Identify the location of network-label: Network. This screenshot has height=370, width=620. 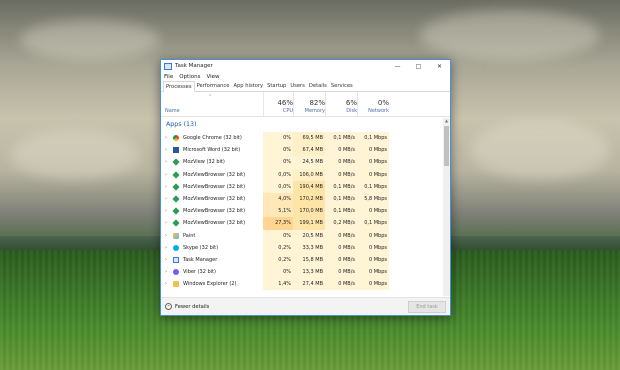
(378, 111).